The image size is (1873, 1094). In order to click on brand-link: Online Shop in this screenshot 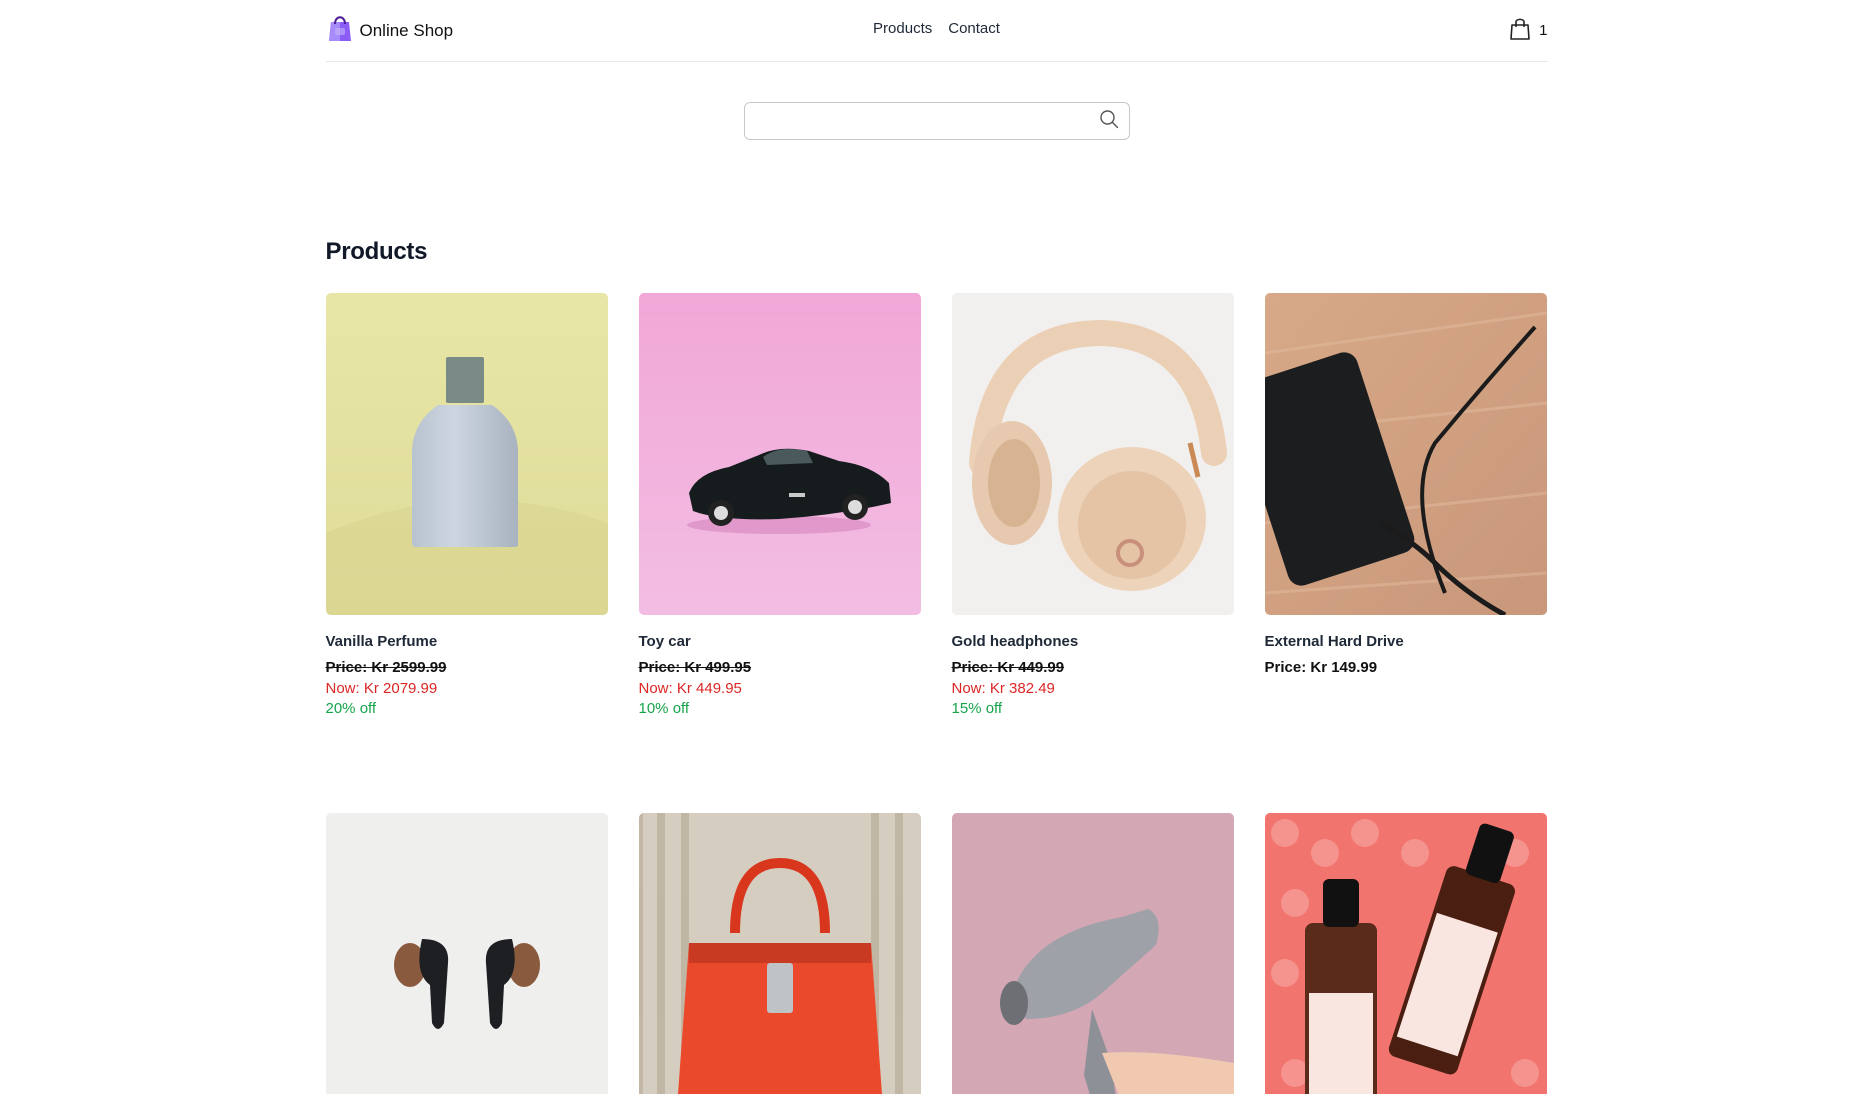, I will do `click(390, 30)`.